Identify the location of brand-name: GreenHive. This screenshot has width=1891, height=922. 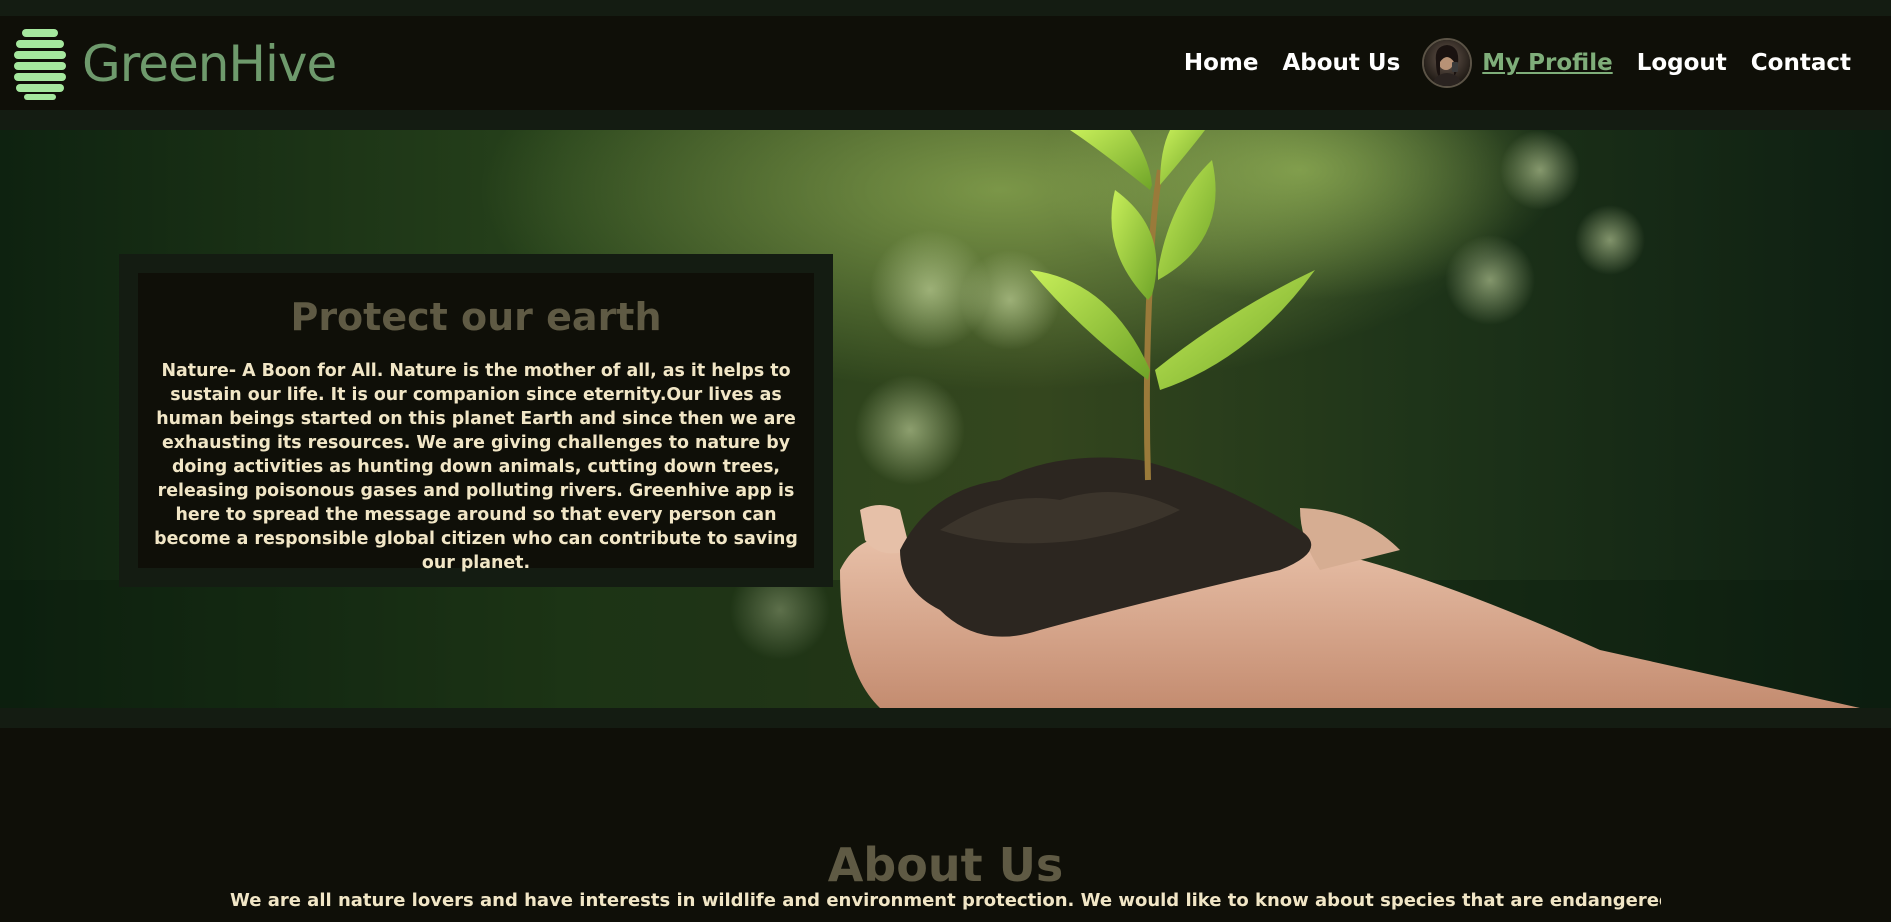
(209, 64).